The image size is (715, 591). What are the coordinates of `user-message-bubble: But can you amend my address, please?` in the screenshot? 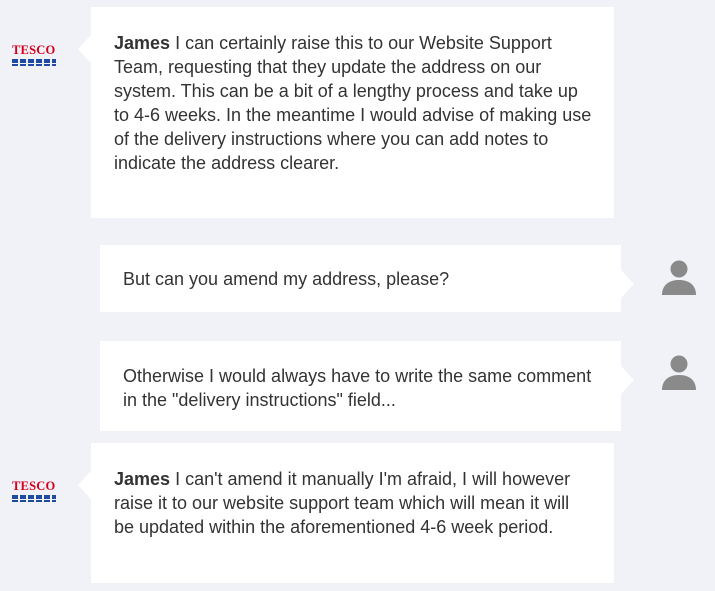 It's located at (367, 278).